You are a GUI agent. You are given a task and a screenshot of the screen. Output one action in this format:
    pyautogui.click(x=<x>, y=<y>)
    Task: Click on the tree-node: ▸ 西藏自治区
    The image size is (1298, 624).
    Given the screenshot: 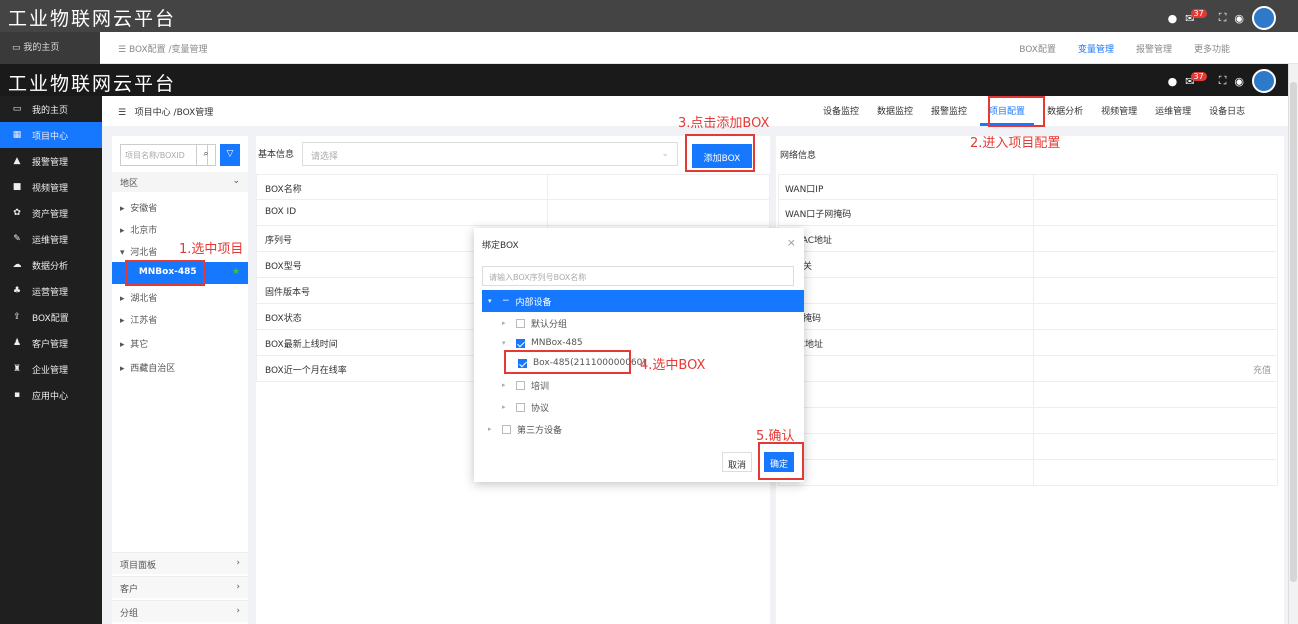 What is the action you would take?
    pyautogui.click(x=180, y=367)
    